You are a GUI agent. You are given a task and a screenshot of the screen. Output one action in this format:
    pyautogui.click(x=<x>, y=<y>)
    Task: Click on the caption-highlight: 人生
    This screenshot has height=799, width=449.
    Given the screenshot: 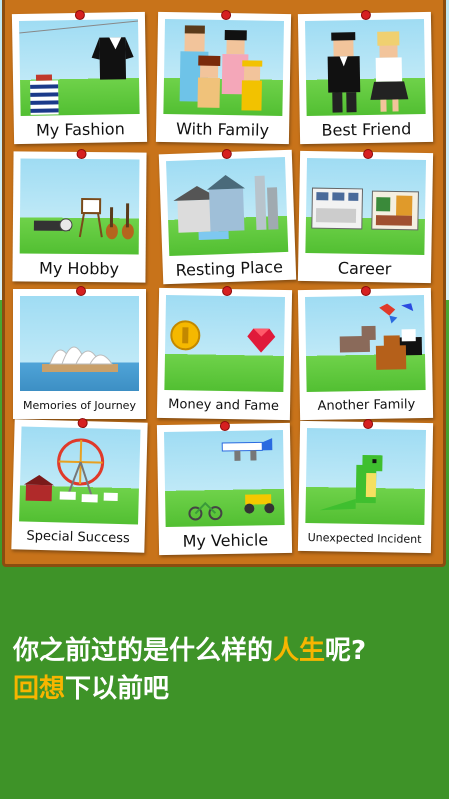 What is the action you would take?
    pyautogui.click(x=299, y=651)
    